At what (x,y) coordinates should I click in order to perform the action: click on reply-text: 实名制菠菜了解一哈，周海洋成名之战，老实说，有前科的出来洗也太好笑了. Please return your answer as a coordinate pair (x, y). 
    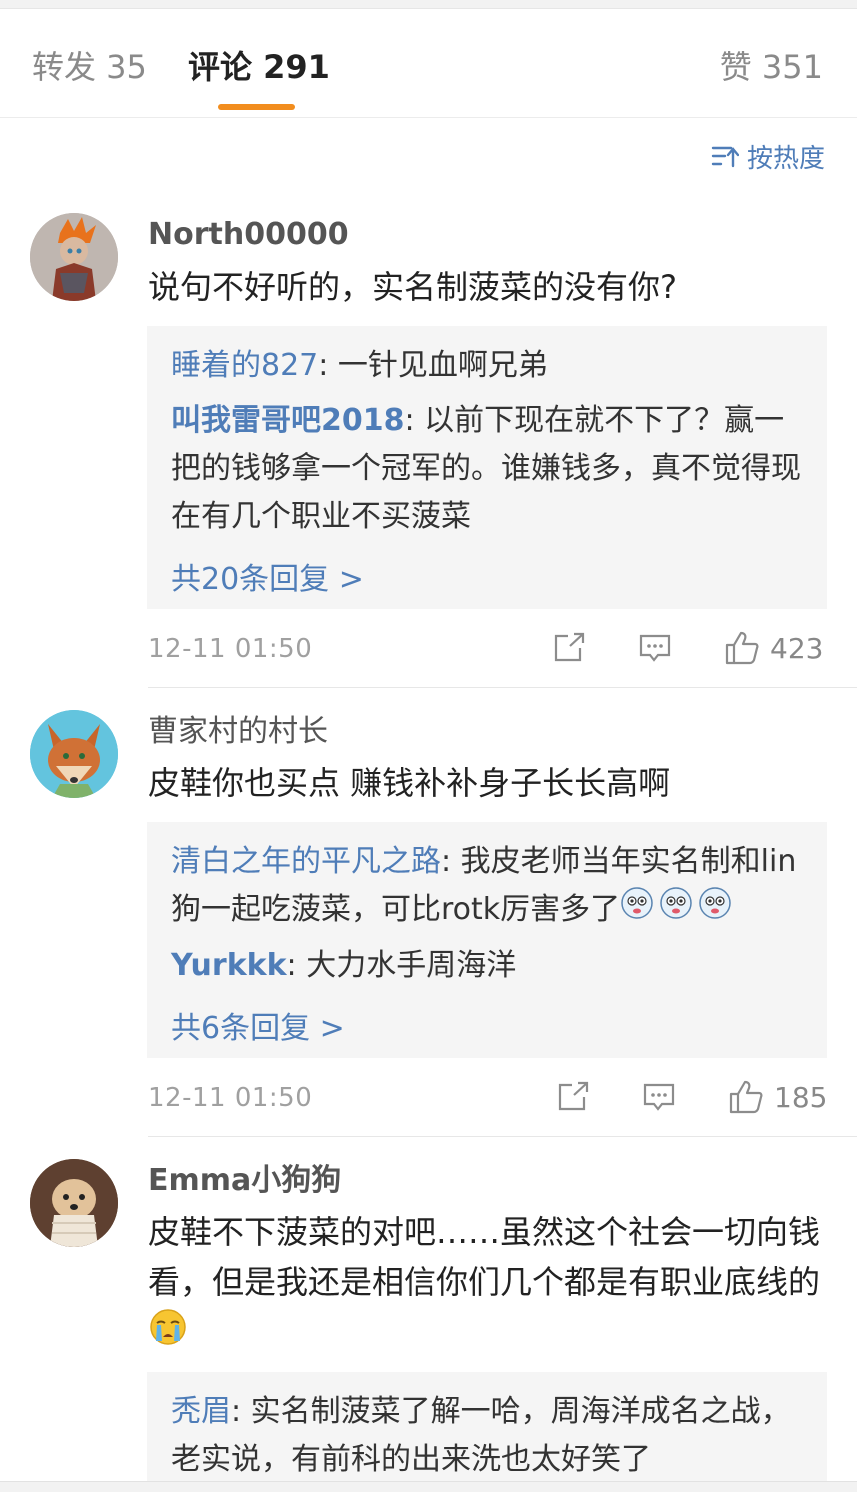
    Looking at the image, I should click on (481, 1435).